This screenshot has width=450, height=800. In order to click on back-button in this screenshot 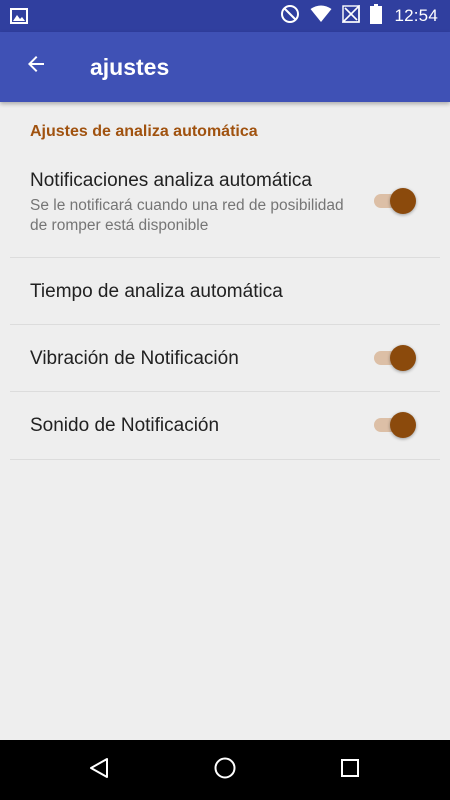, I will do `click(36, 66)`.